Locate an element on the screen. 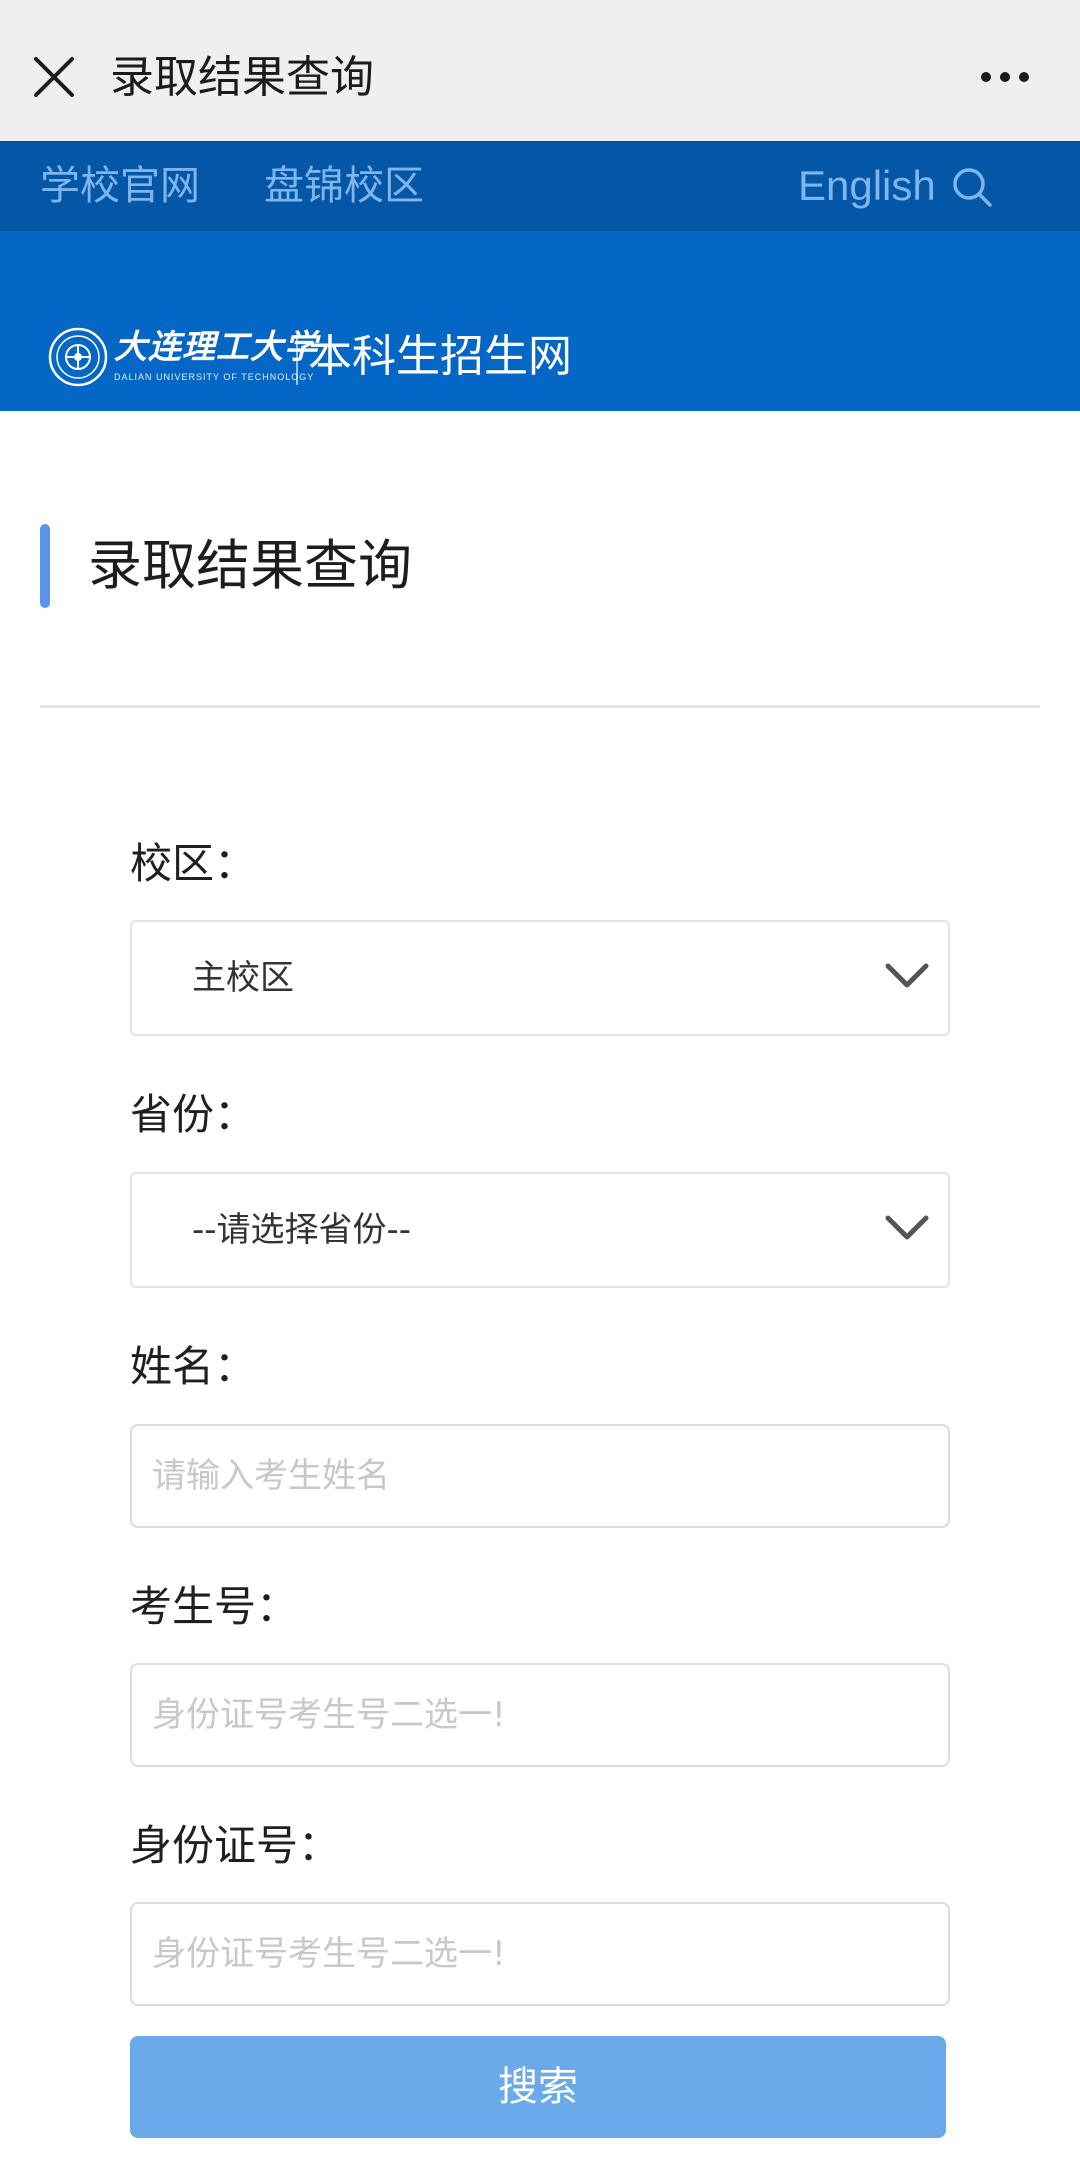 This screenshot has height=2165, width=1080. university-logo-english: DALIAN UNIVERSITY OF TECHNOLOGY is located at coordinates (214, 377).